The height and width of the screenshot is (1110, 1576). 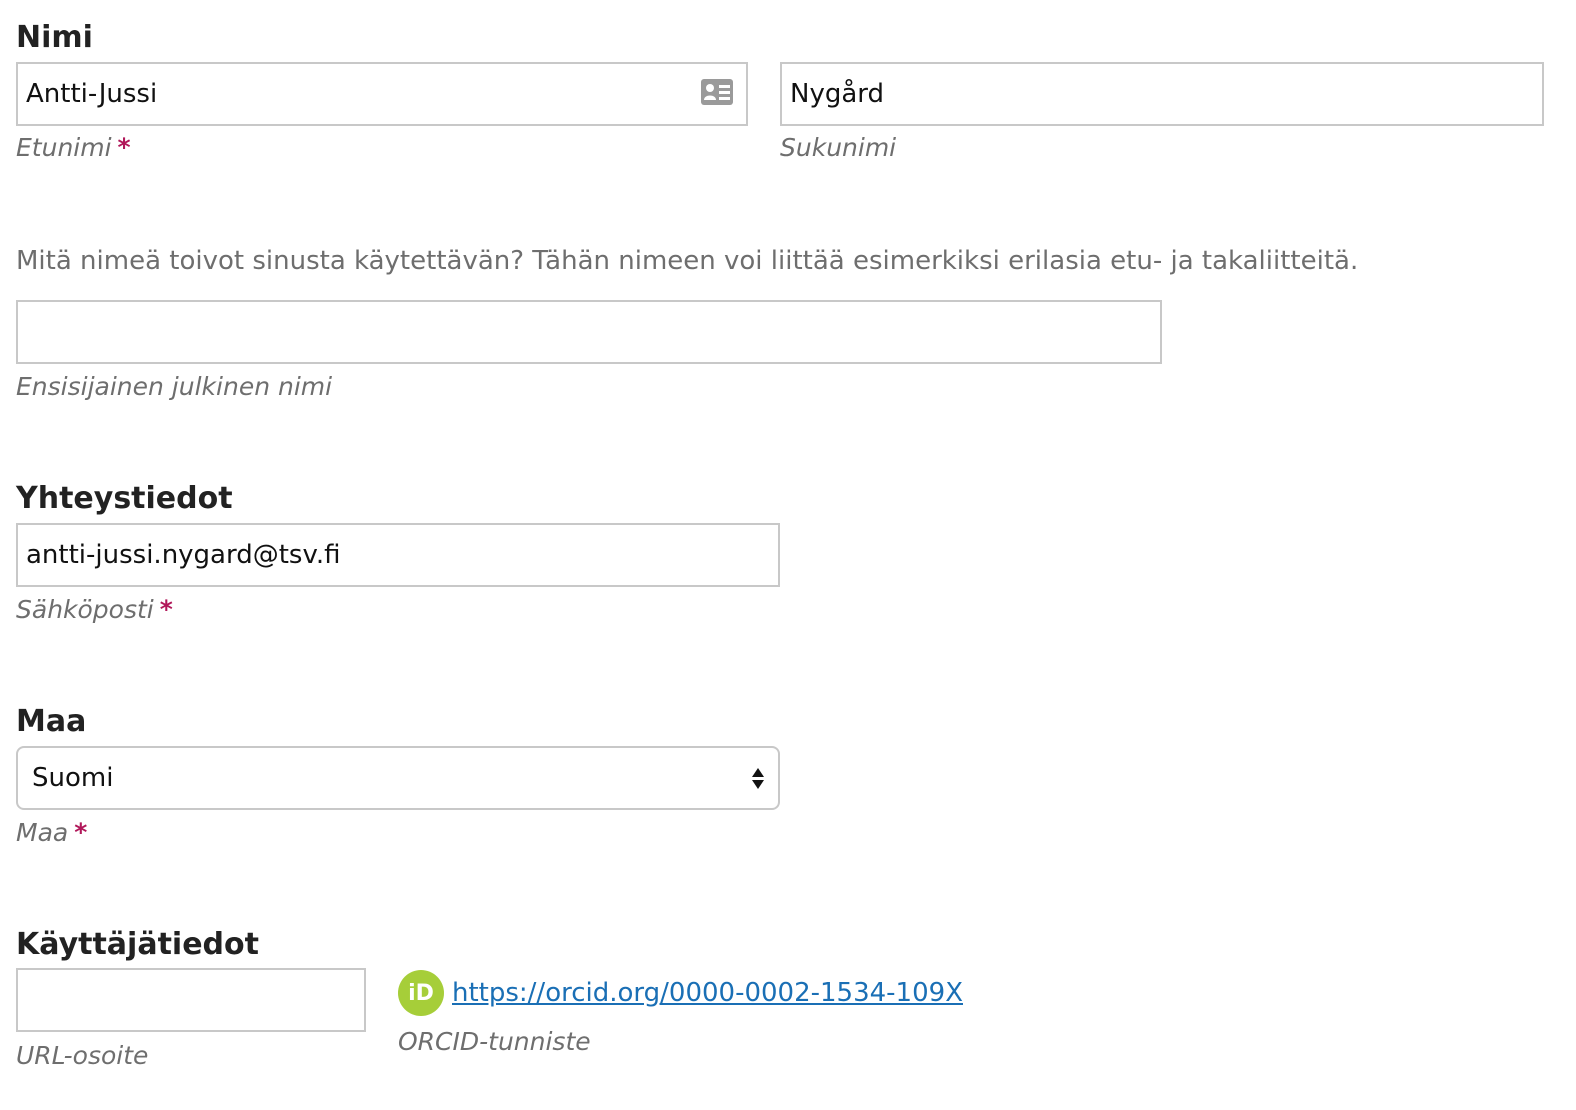 I want to click on sort-arrows-icon, so click(x=758, y=778).